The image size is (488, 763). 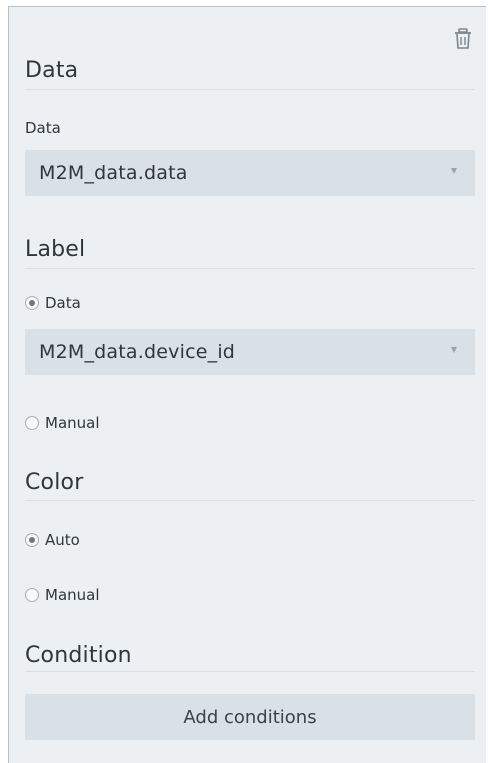 I want to click on color-radio-auto: Auto, so click(x=52, y=540).